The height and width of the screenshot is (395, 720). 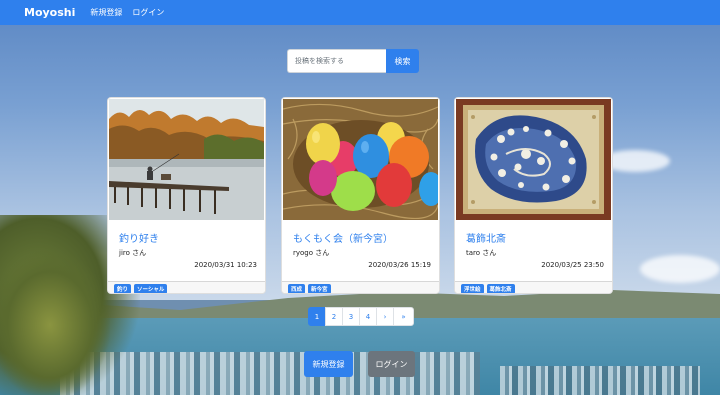 I want to click on pagination: 1 2 3 4 › », so click(x=361, y=316).